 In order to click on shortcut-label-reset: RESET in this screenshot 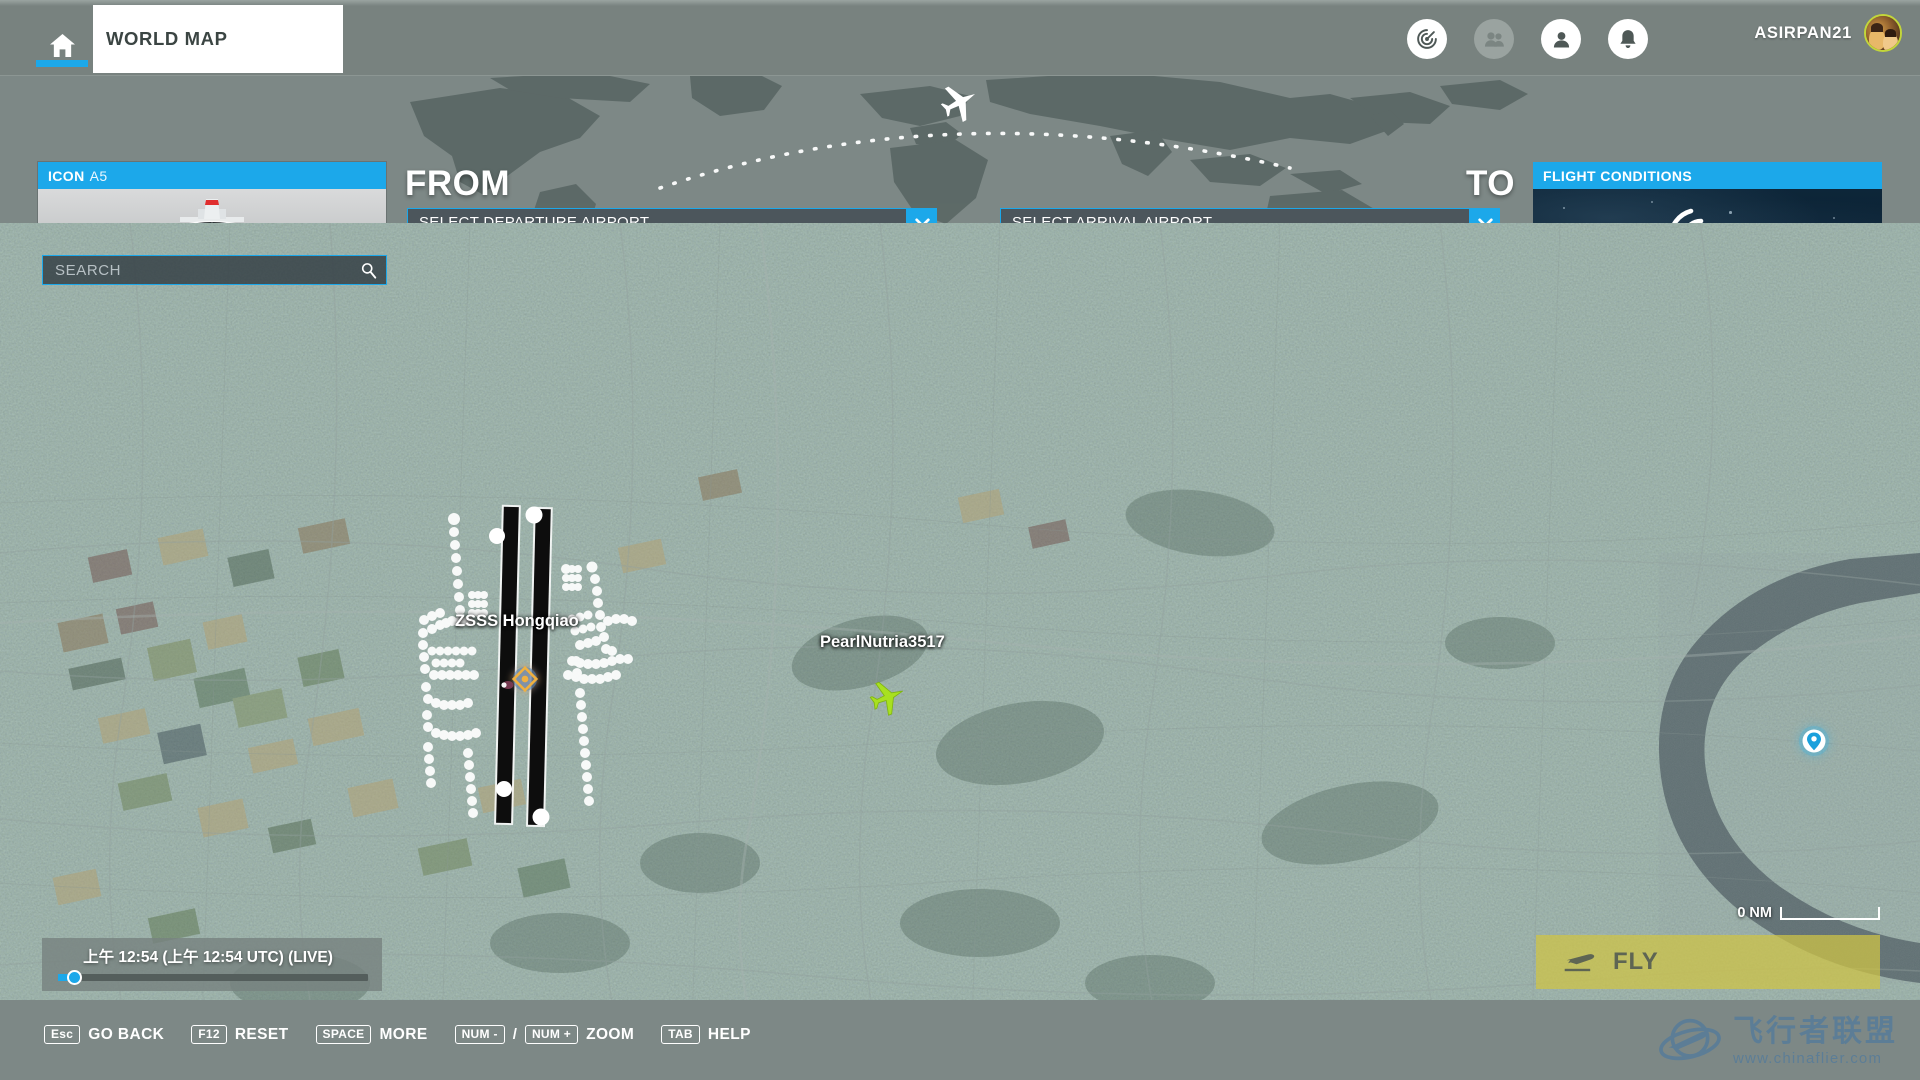, I will do `click(261, 1034)`.